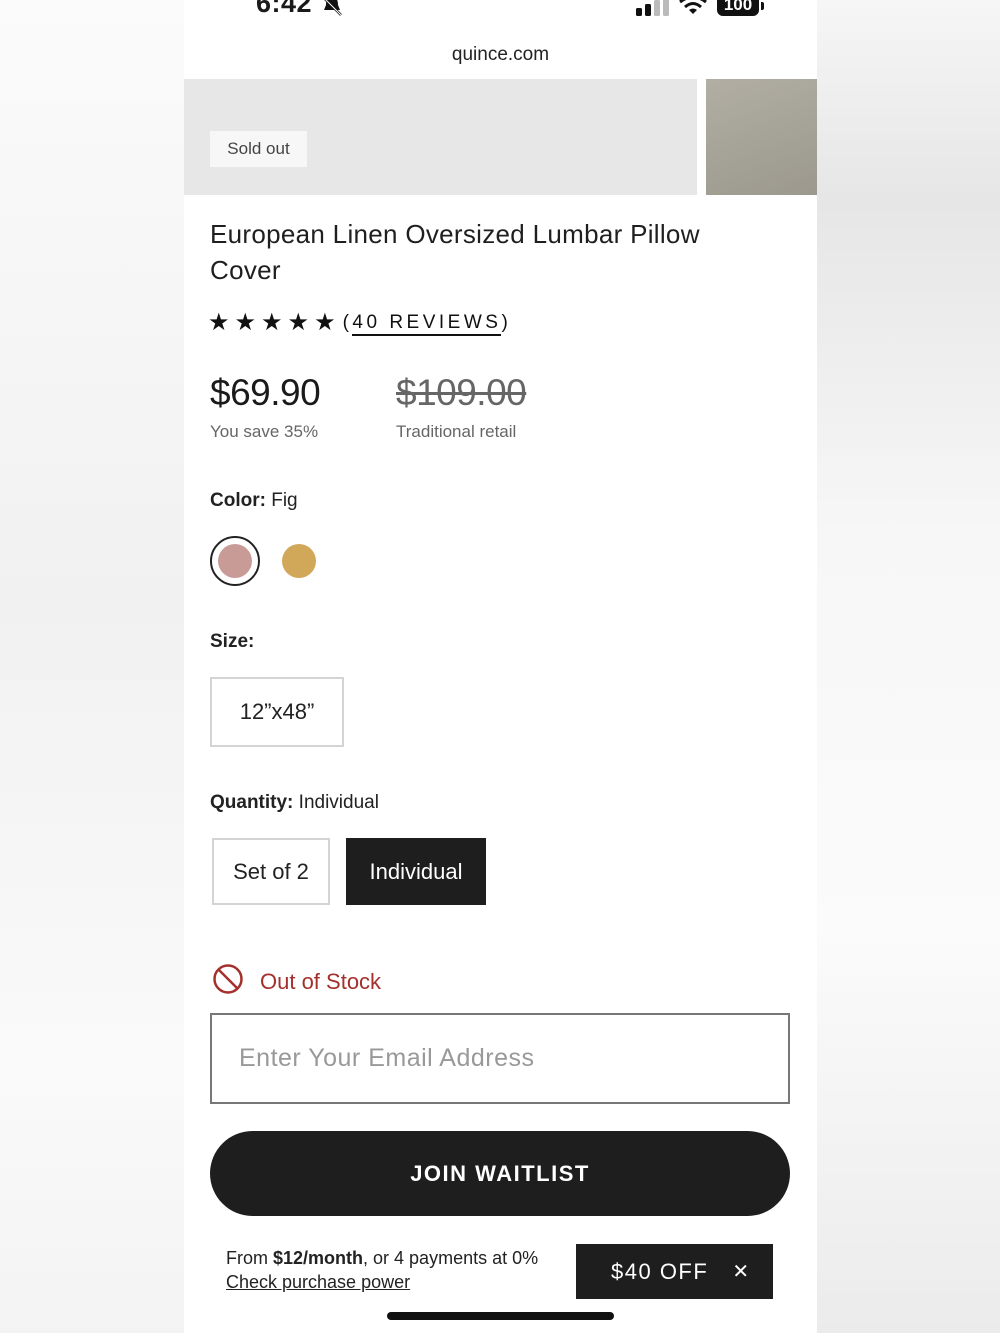 This screenshot has width=1000, height=1333. I want to click on financing-line: From $12/month, or 4 payments at 0%, so click(382, 1258).